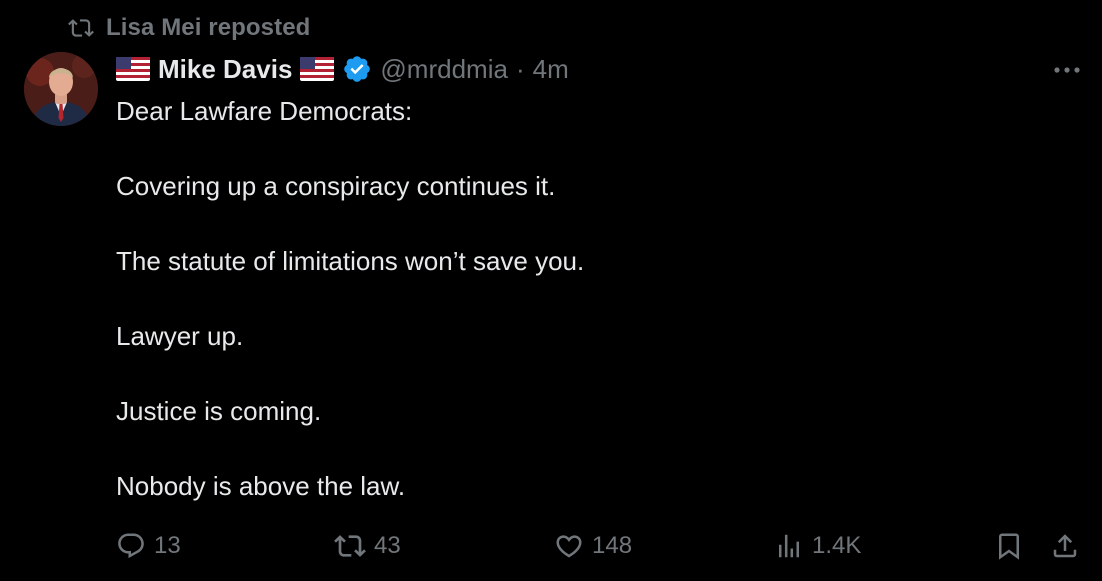 Image resolution: width=1102 pixels, height=581 pixels. Describe the element at coordinates (357, 69) in the screenshot. I see `verified-badge-icon` at that location.